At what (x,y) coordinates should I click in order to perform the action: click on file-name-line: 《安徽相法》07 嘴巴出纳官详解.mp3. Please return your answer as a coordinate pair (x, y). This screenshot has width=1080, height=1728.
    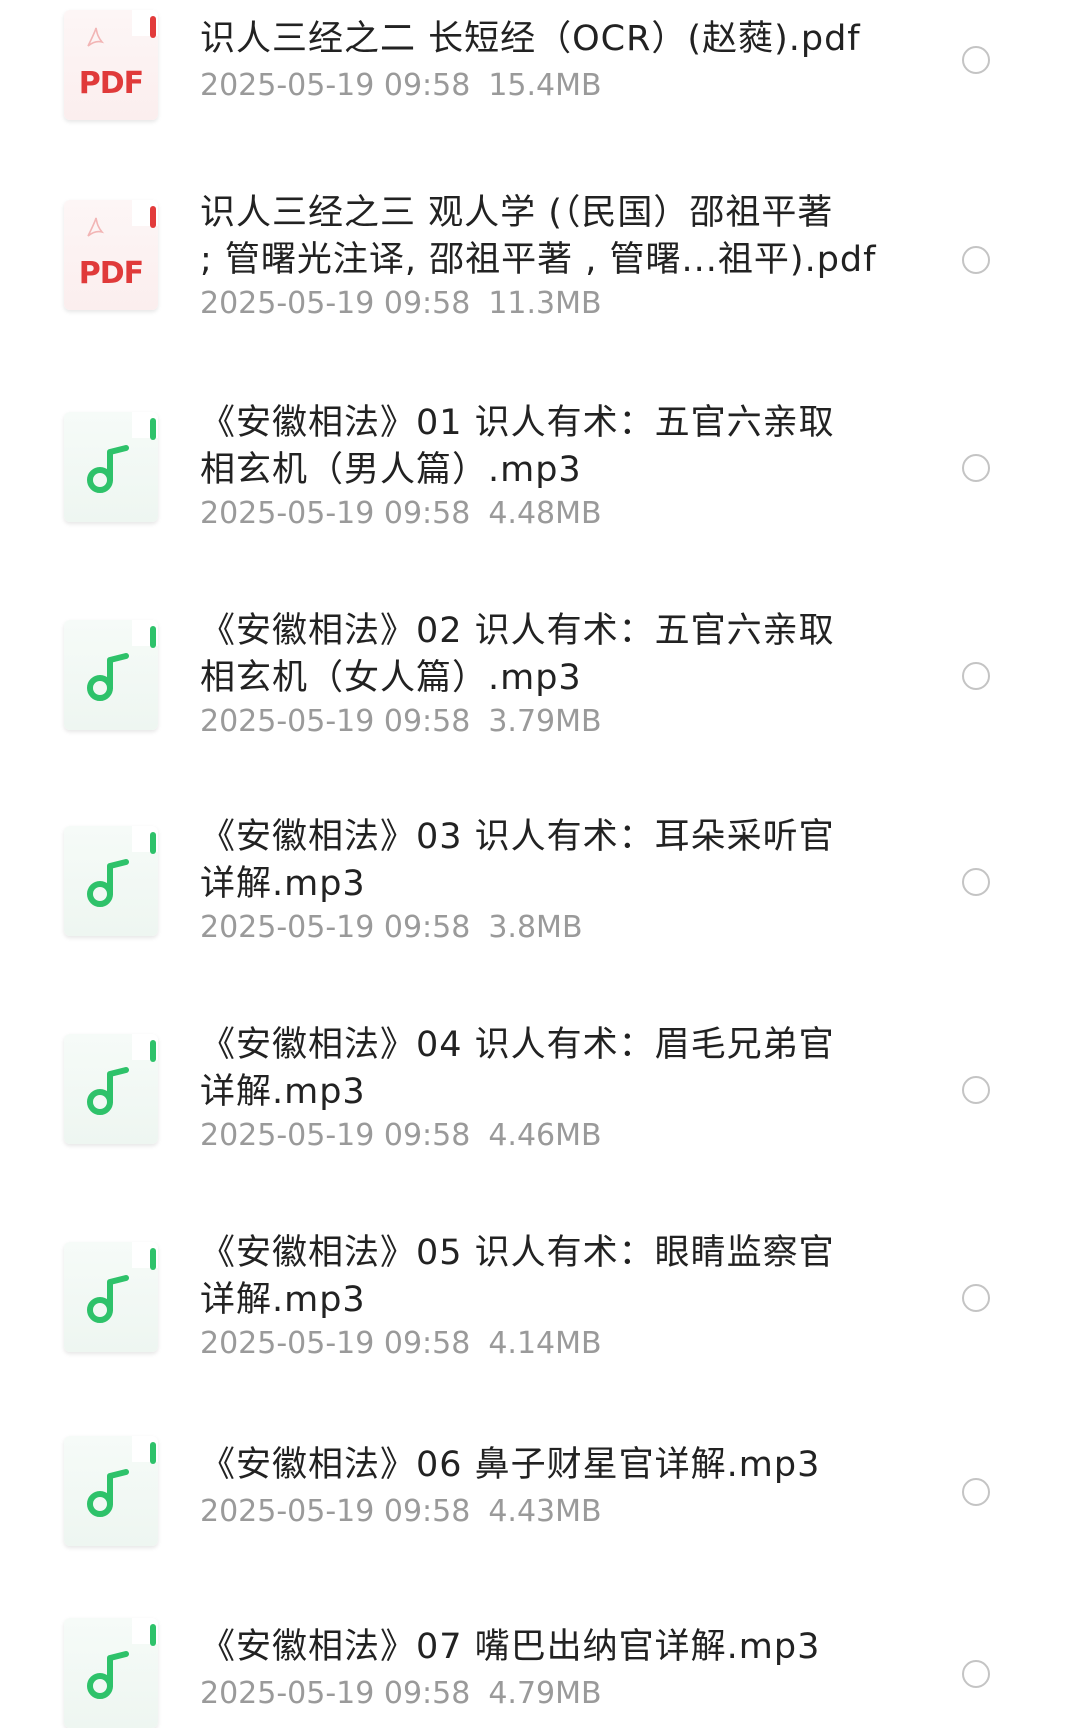
    Looking at the image, I should click on (510, 1647).